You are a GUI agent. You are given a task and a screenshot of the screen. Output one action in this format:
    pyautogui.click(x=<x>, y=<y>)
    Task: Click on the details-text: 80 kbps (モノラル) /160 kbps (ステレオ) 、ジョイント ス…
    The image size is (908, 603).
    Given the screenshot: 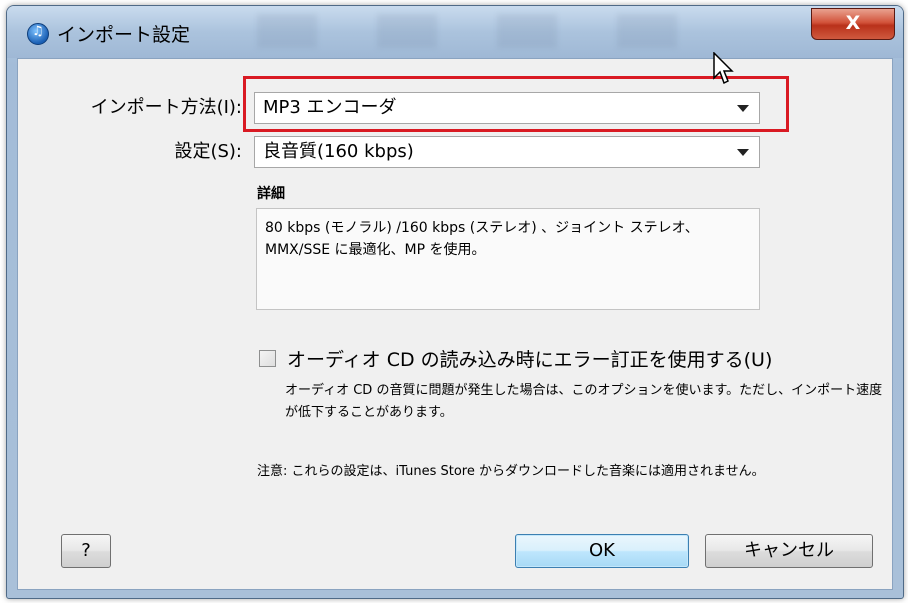 What is the action you would take?
    pyautogui.click(x=482, y=239)
    